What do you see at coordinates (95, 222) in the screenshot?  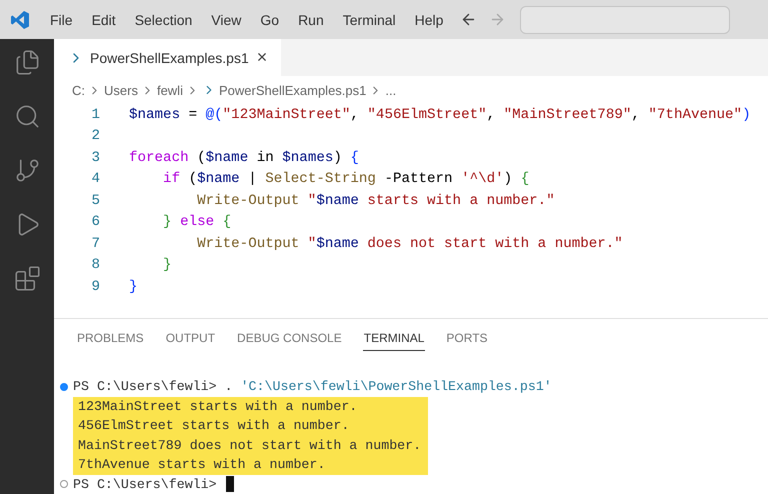 I see `line-number: 6` at bounding box center [95, 222].